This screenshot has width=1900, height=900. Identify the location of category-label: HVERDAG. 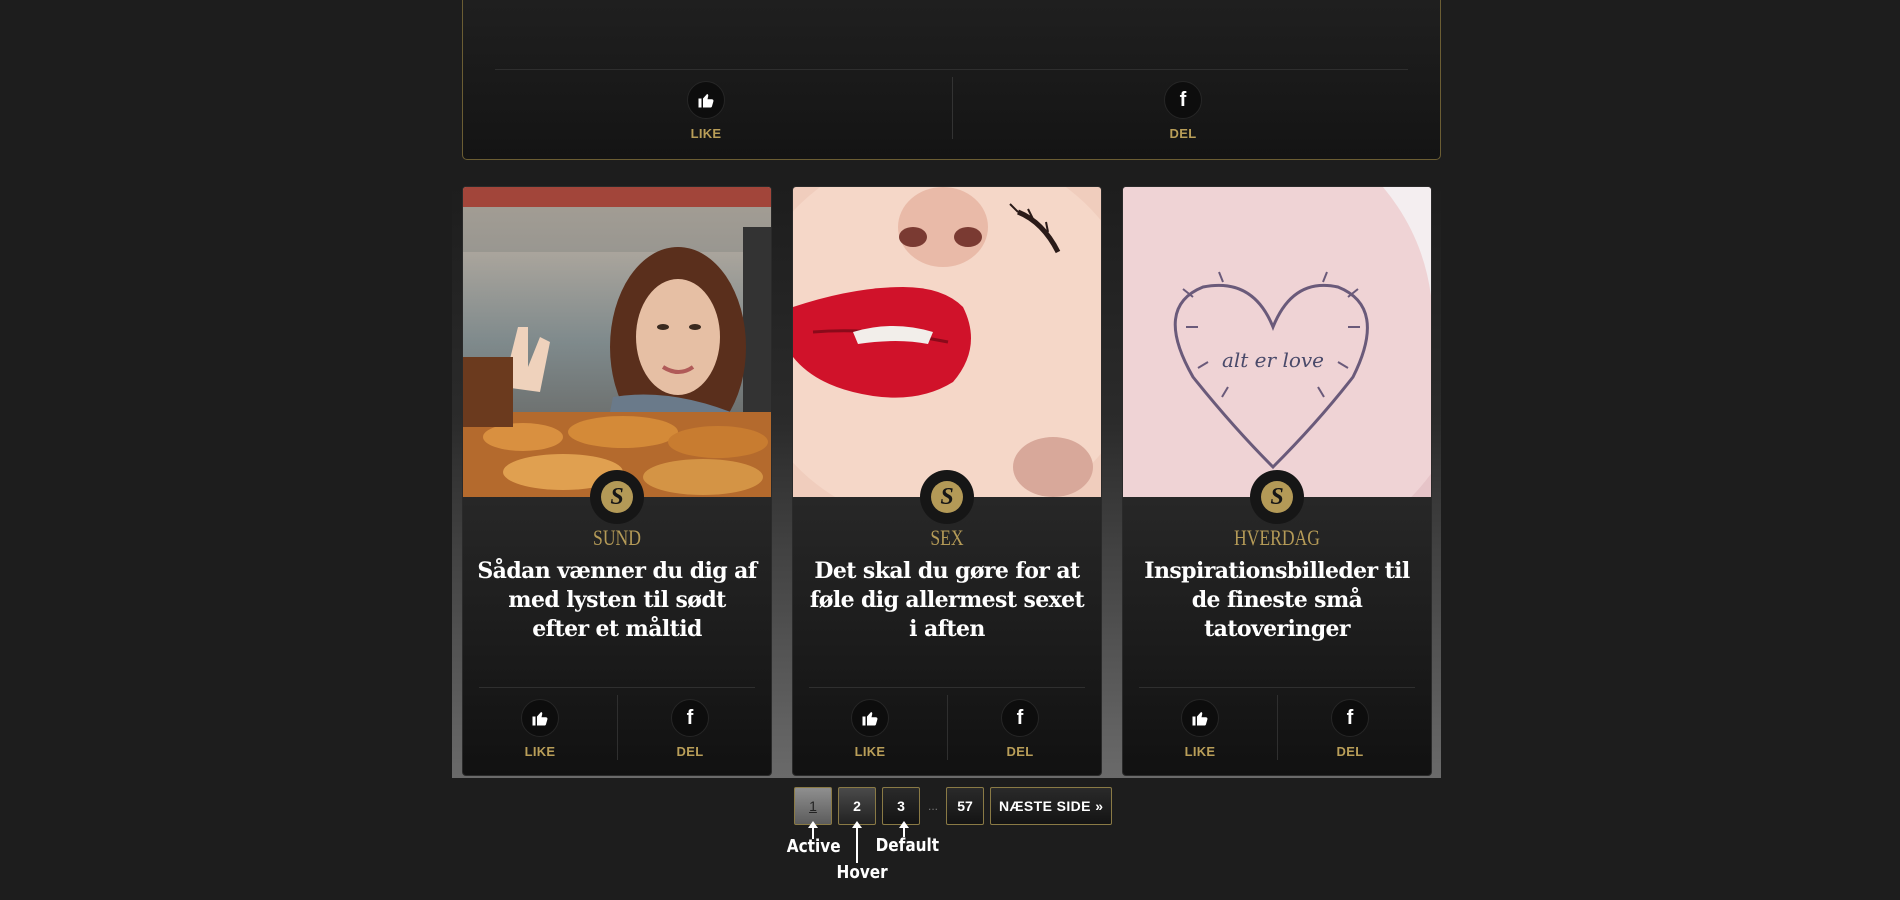
(1277, 538).